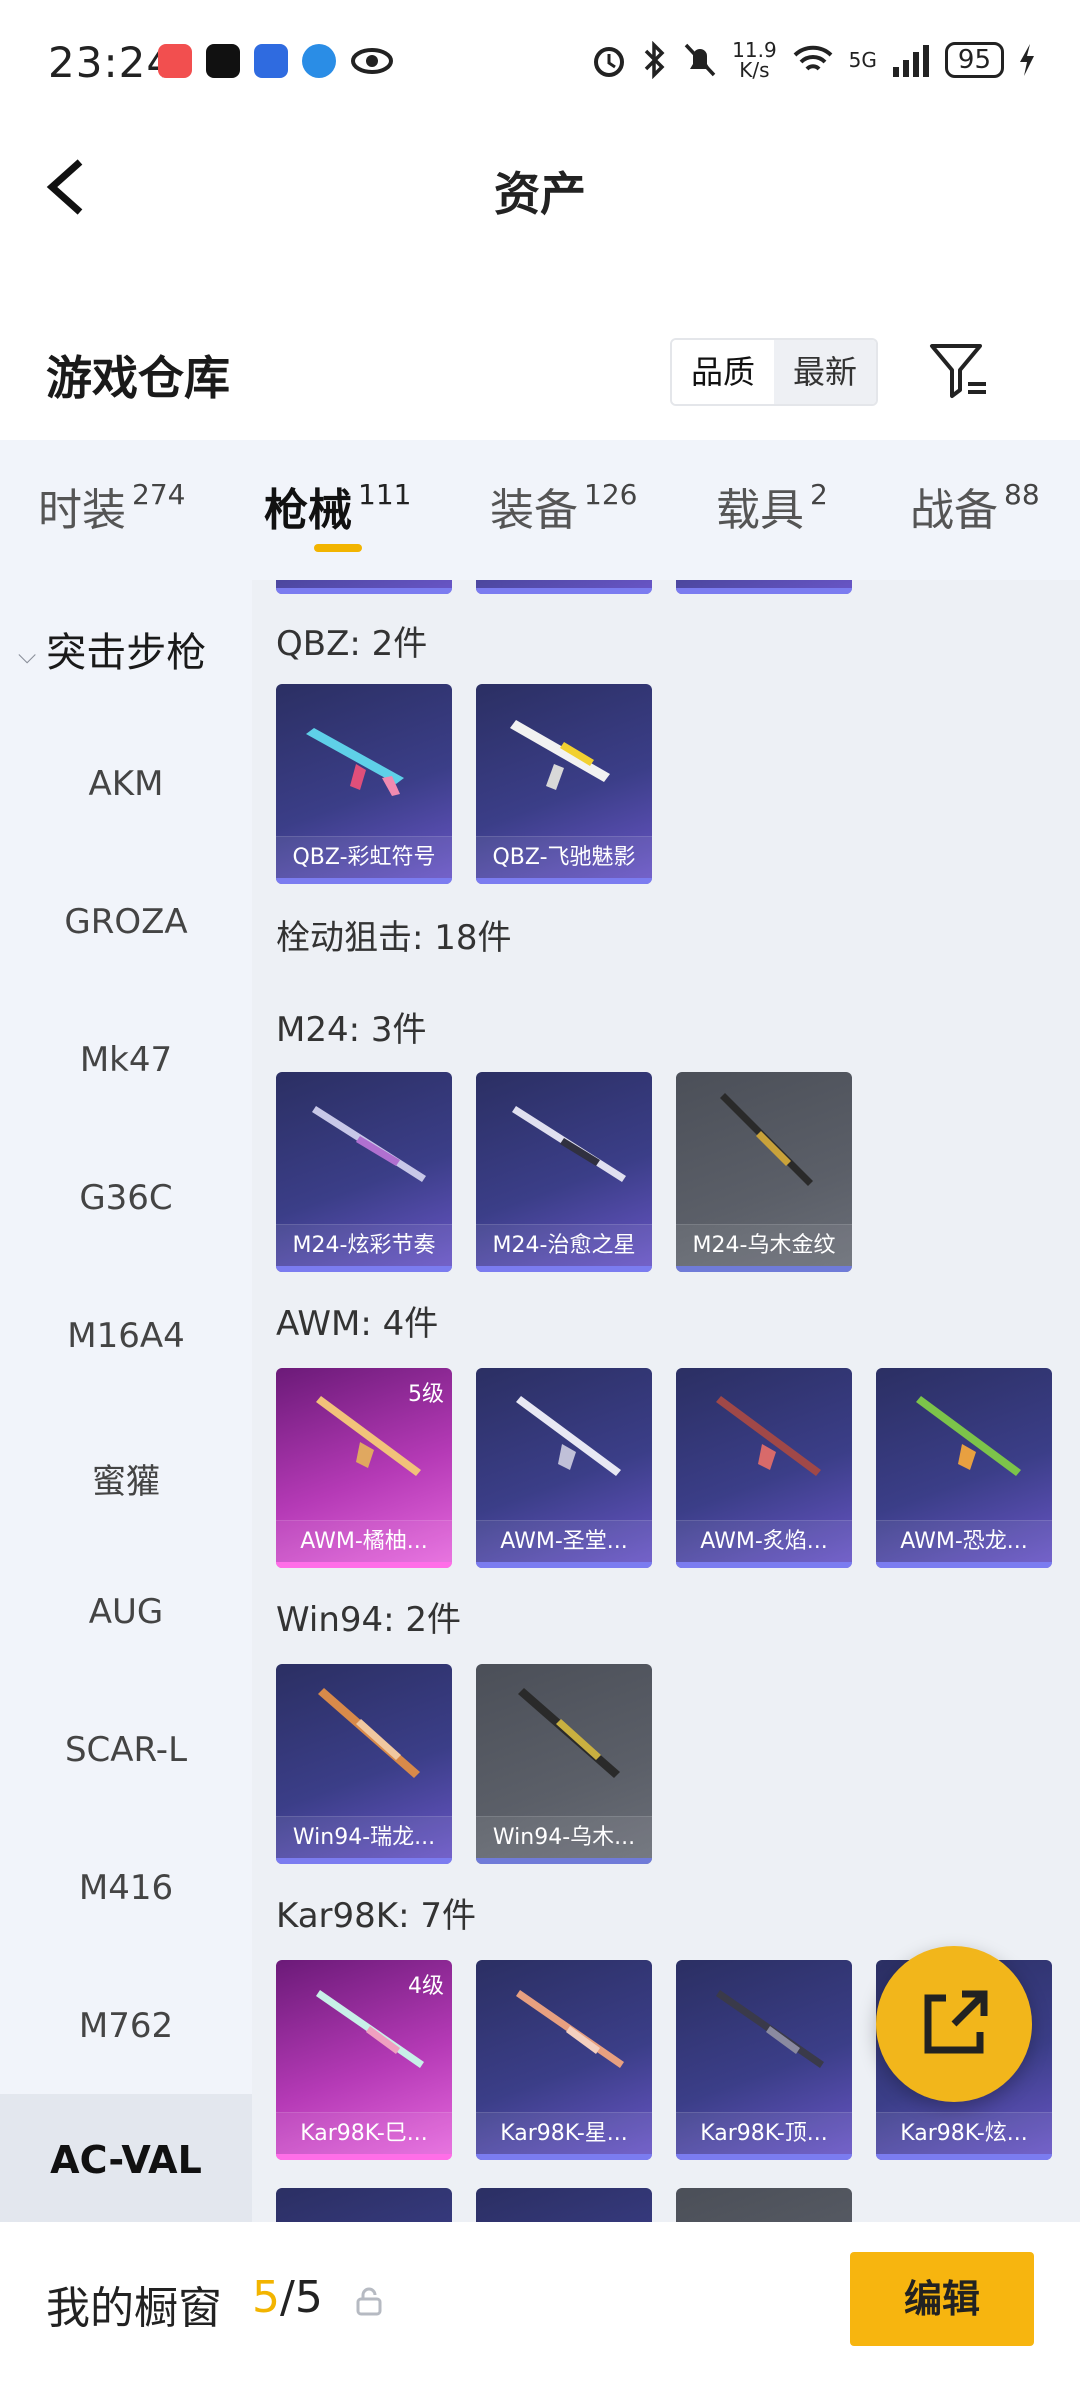 This screenshot has height=2382, width=1080. What do you see at coordinates (126, 653) in the screenshot?
I see `sidebar-group-label: 突击步枪` at bounding box center [126, 653].